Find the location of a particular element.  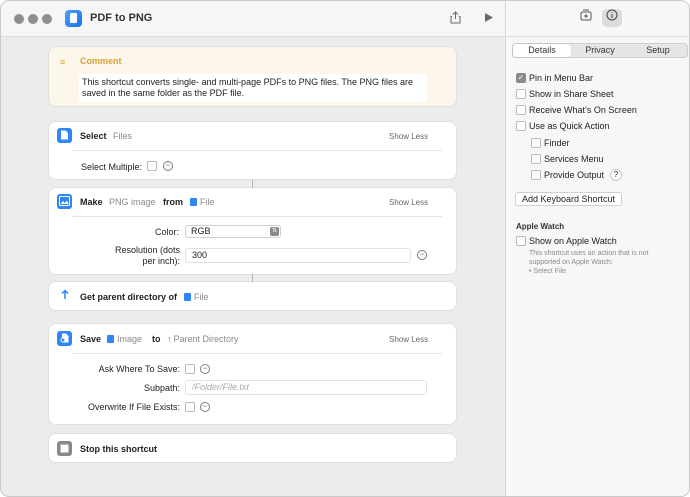

select-action-verb: Select is located at coordinates (93, 136).